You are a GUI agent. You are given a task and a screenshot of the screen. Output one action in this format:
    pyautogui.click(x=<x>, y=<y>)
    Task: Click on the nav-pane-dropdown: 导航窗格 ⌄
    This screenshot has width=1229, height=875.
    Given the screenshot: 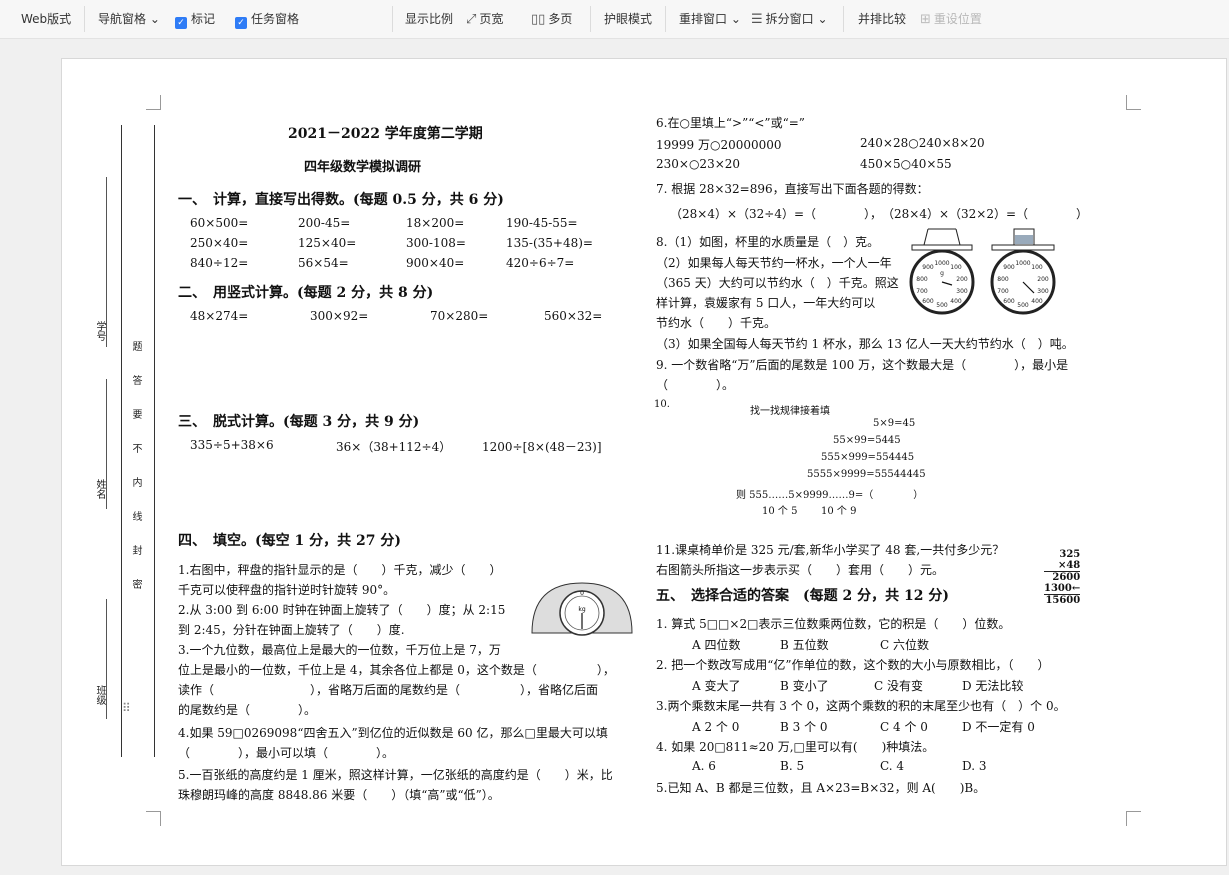 What is the action you would take?
    pyautogui.click(x=129, y=19)
    